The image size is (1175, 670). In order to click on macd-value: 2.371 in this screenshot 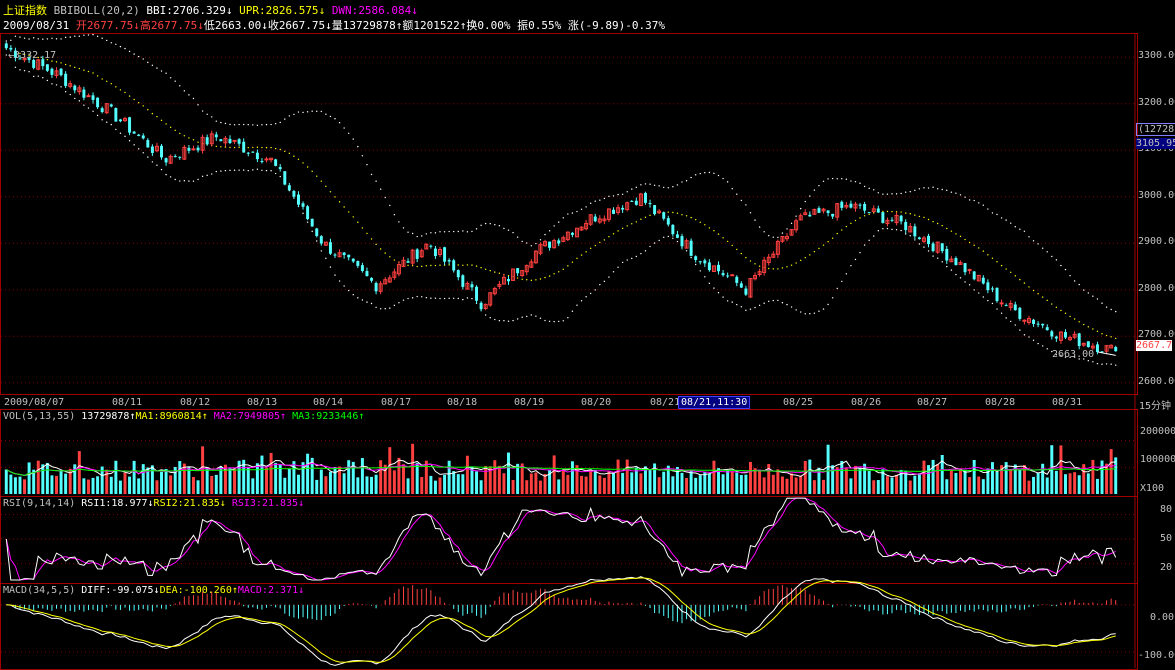, I will do `click(283, 590)`.